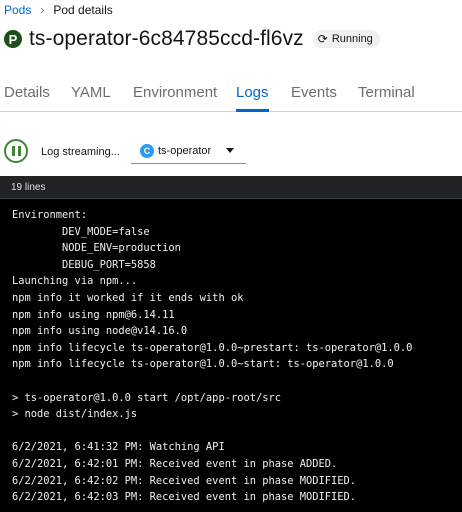  What do you see at coordinates (84, 264) in the screenshot?
I see `log-line: DEBUG_PORT=5858` at bounding box center [84, 264].